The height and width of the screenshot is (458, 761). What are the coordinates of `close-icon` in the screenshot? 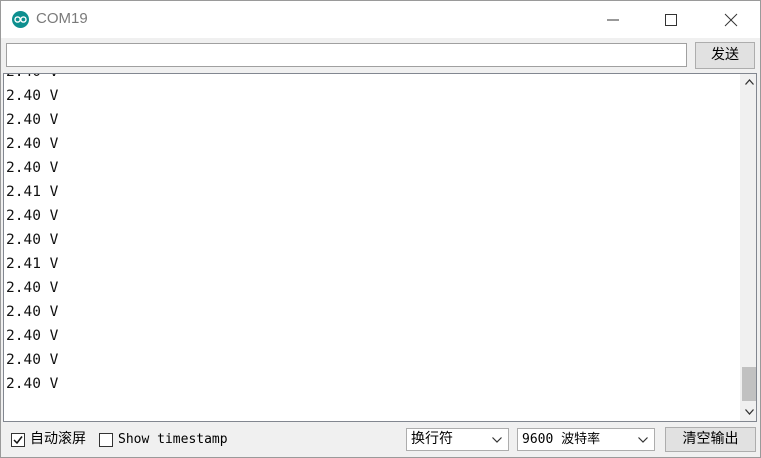 It's located at (731, 20).